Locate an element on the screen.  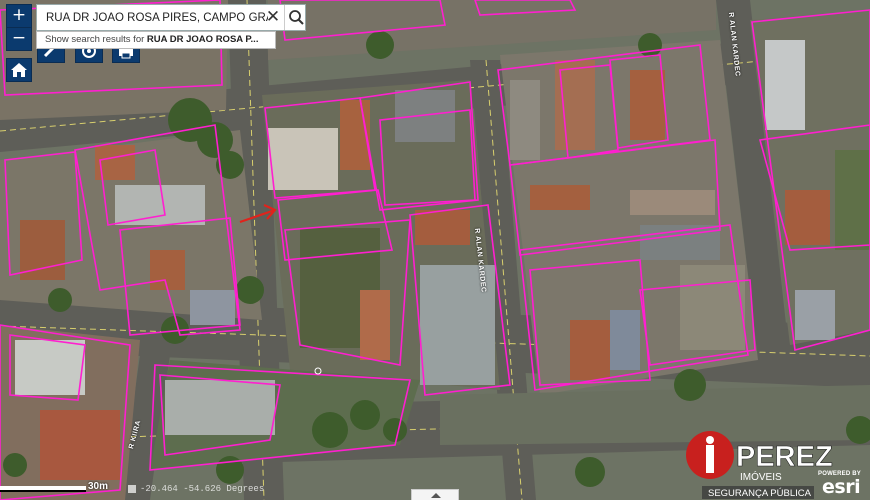
coordinates-readout: -20.464 -54.626 Degrees is located at coordinates (202, 489).